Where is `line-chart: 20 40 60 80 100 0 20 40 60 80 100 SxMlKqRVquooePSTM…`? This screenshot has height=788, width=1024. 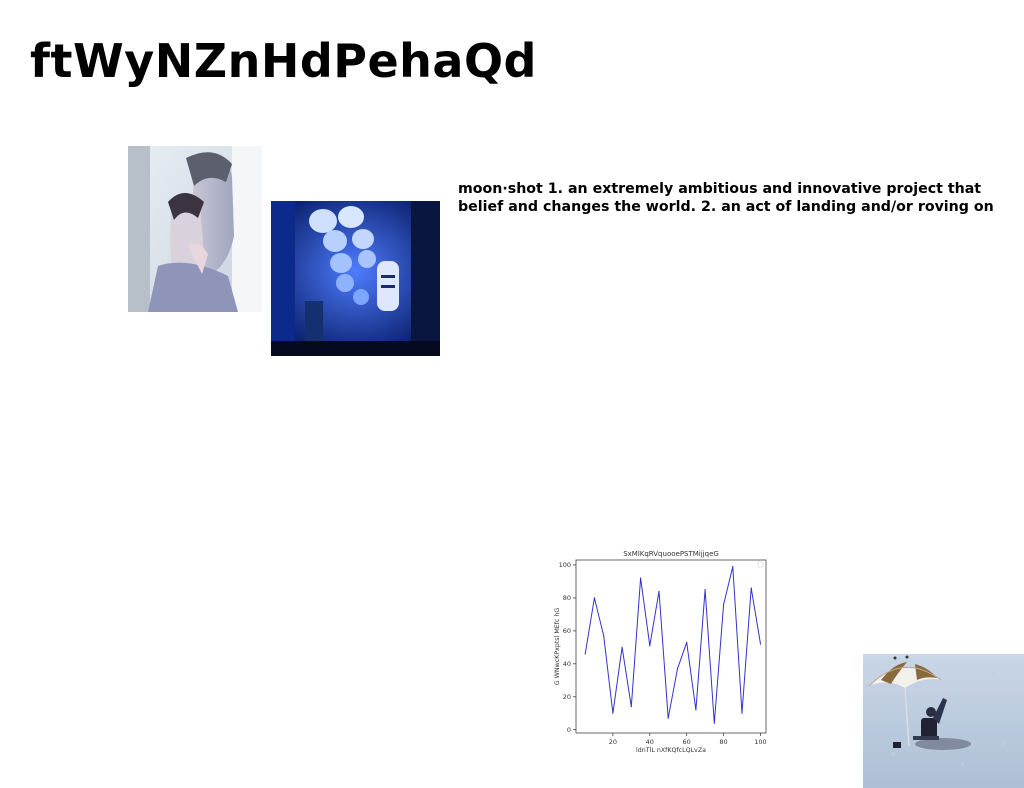
line-chart: 20 40 60 80 100 0 20 40 60 80 100 SxMlKqRVquooePSTM… is located at coordinates (659, 651).